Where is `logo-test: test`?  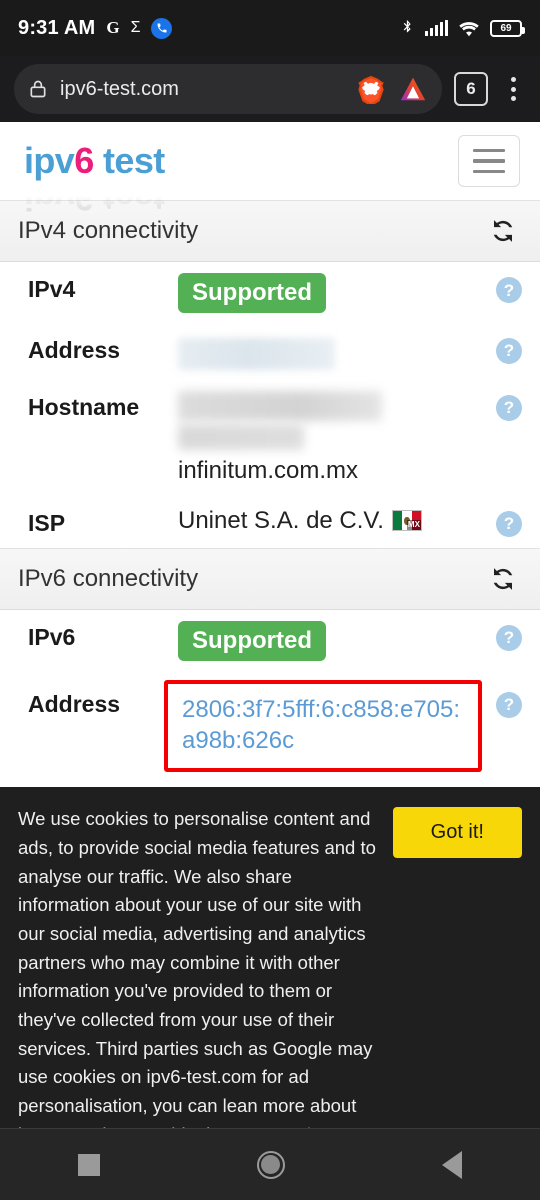 logo-test: test is located at coordinates (129, 160).